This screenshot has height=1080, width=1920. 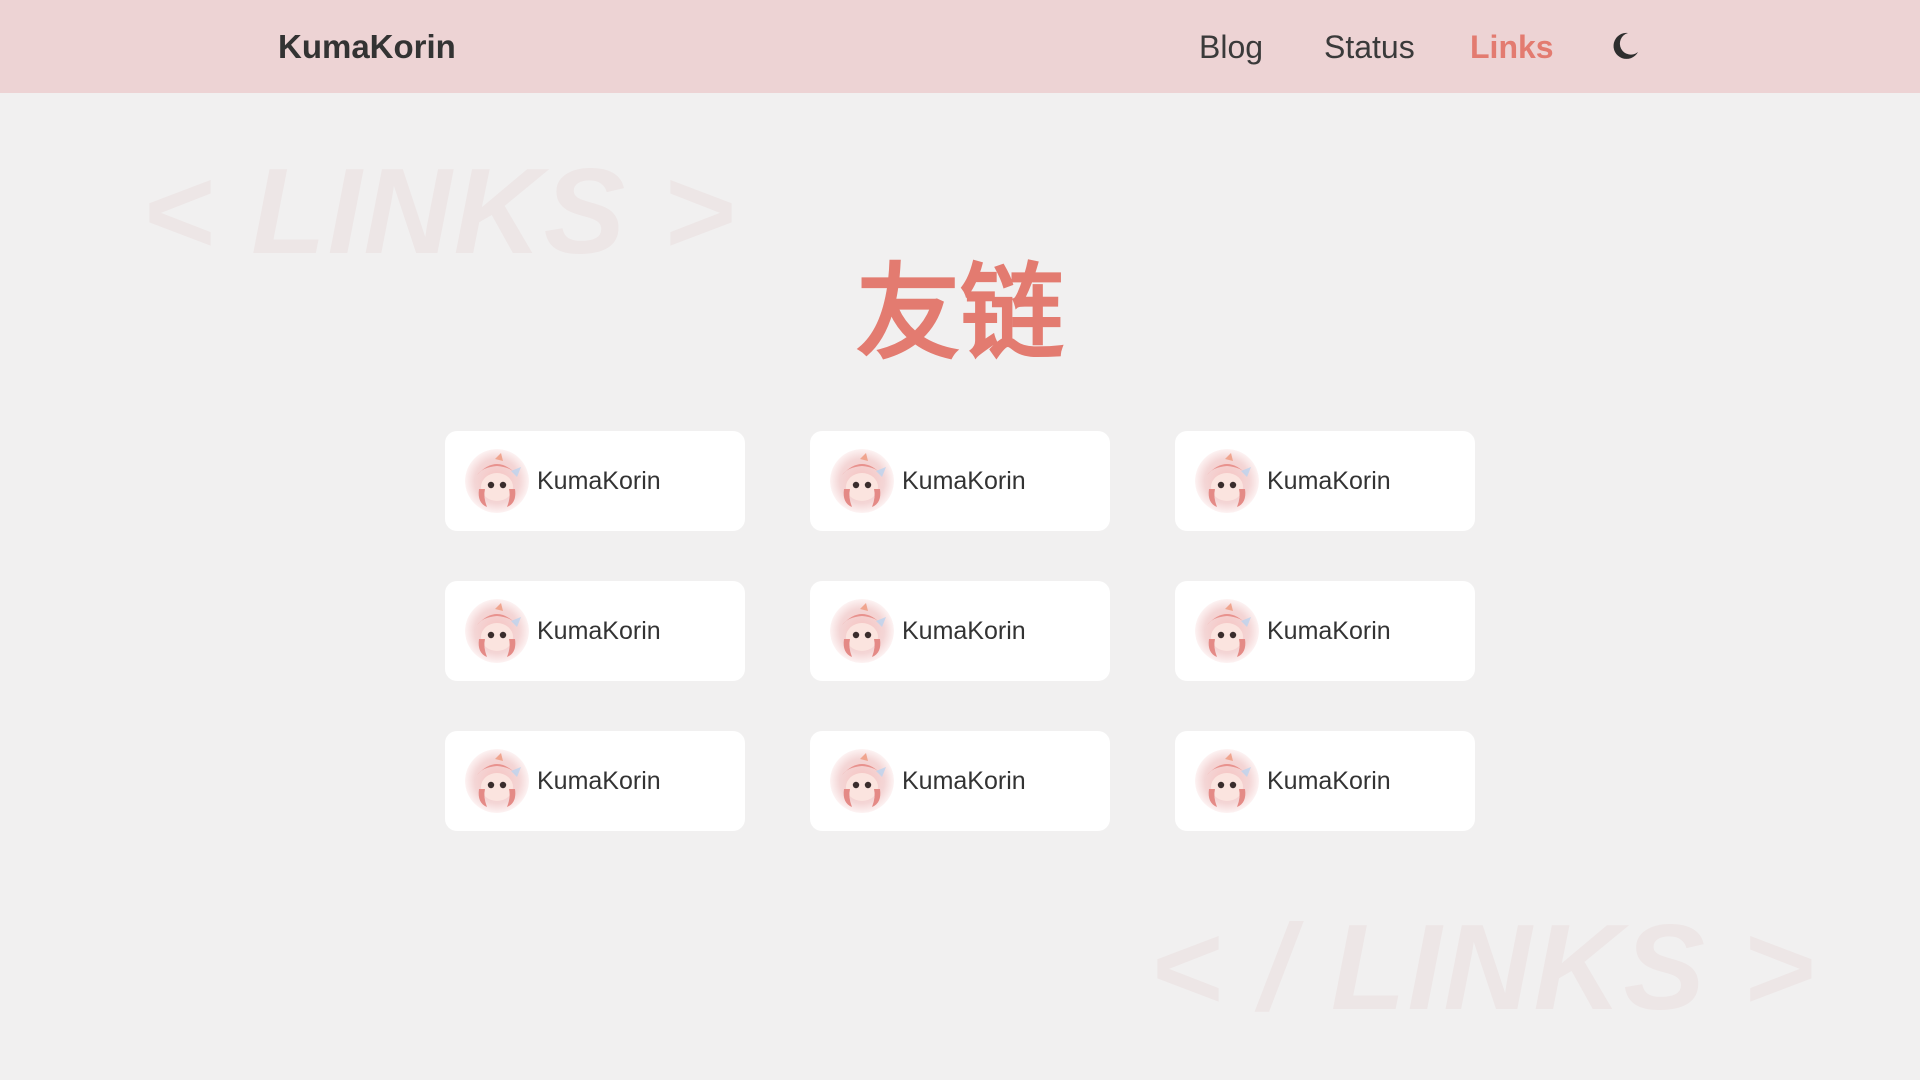 What do you see at coordinates (1231, 47) in the screenshot?
I see `nav-link-blog: Blog` at bounding box center [1231, 47].